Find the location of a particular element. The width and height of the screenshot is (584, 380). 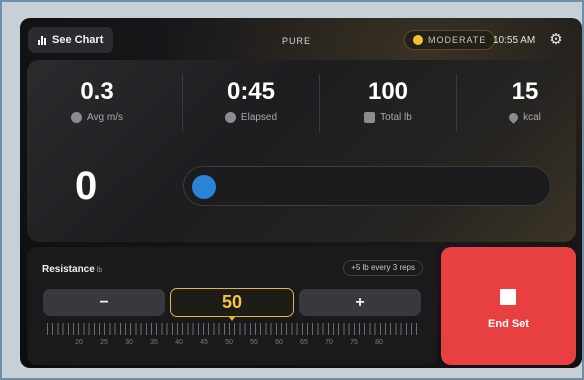

stat-value: 15 is located at coordinates (525, 91).